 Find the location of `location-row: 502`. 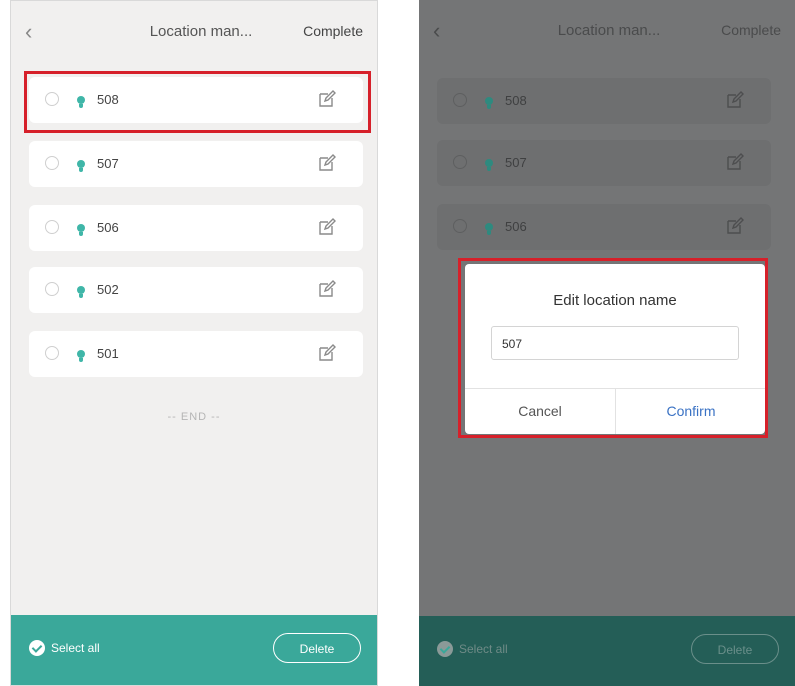

location-row: 502 is located at coordinates (196, 290).